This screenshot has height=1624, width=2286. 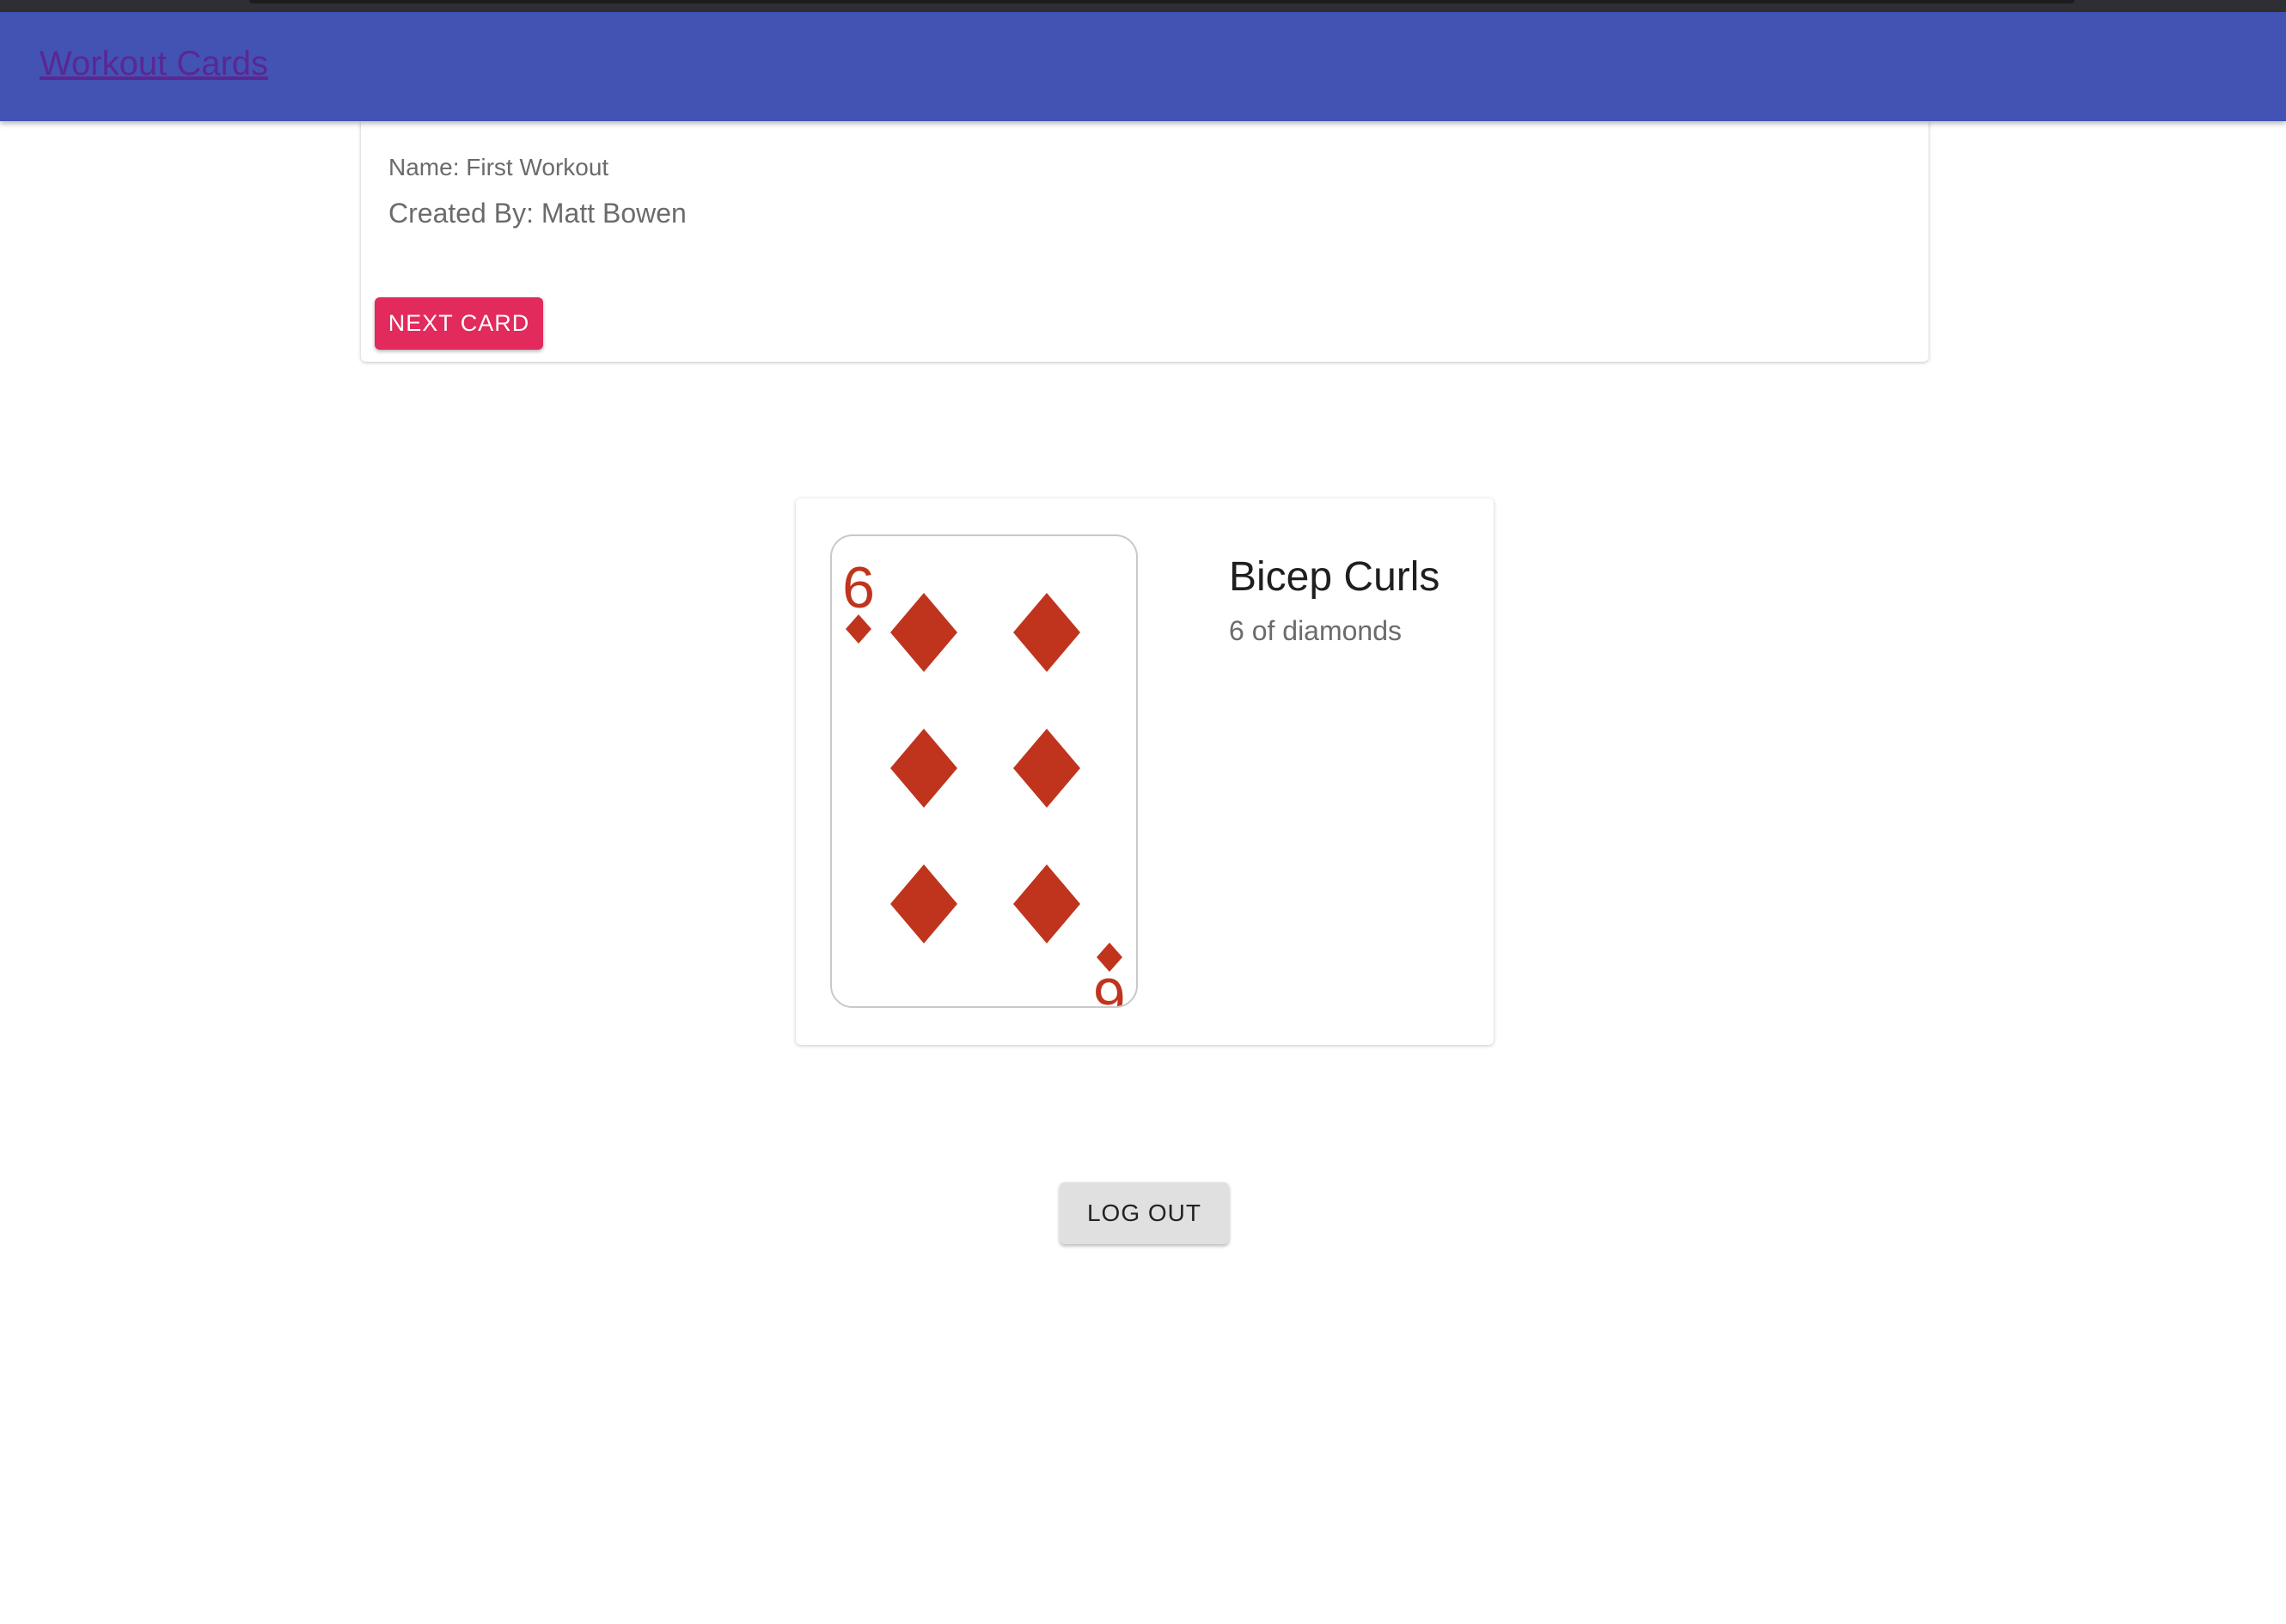 I want to click on card-description: 6 of diamonds, so click(x=1316, y=630).